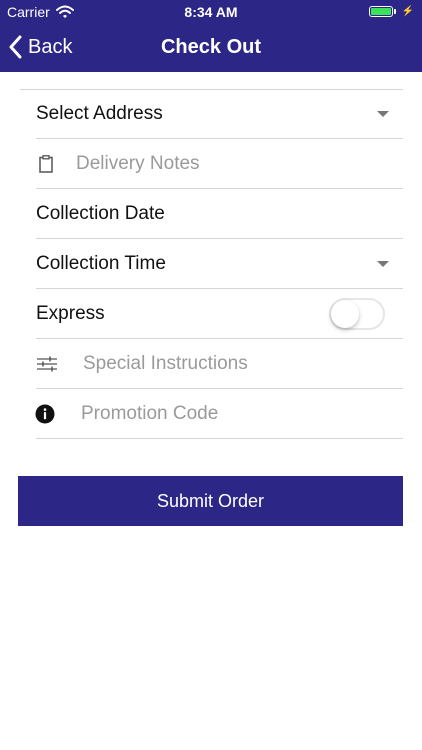 The height and width of the screenshot is (750, 422). What do you see at coordinates (210, 501) in the screenshot?
I see `submit-order-button: Submit Order` at bounding box center [210, 501].